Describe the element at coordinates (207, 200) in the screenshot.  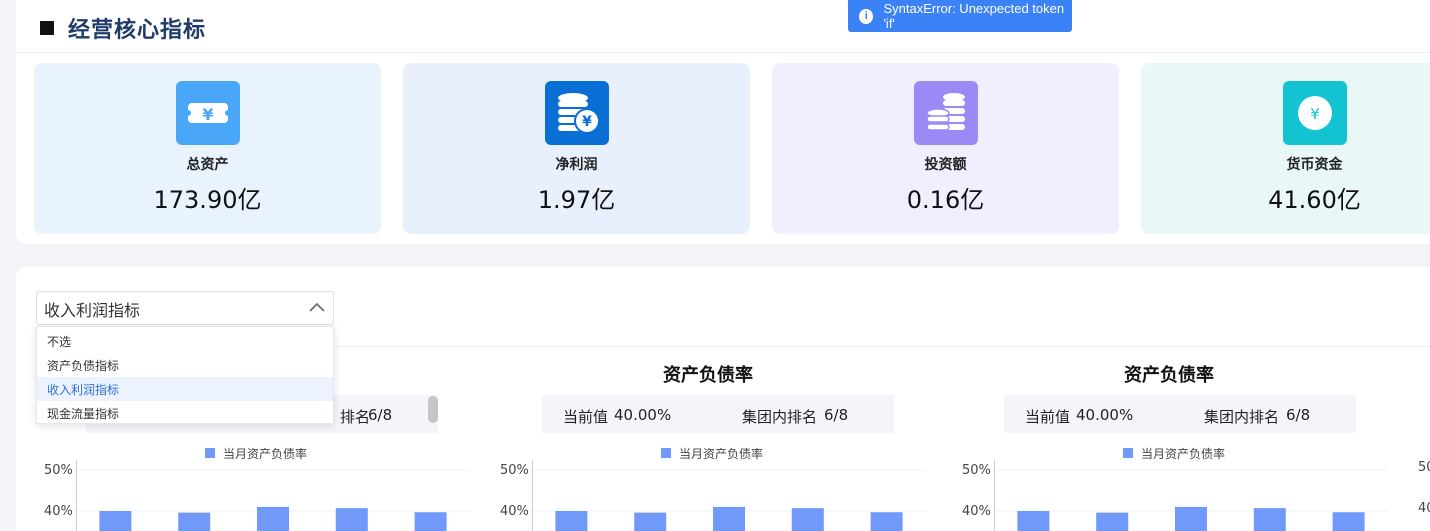
I see `kpi-value: 173.90亿` at that location.